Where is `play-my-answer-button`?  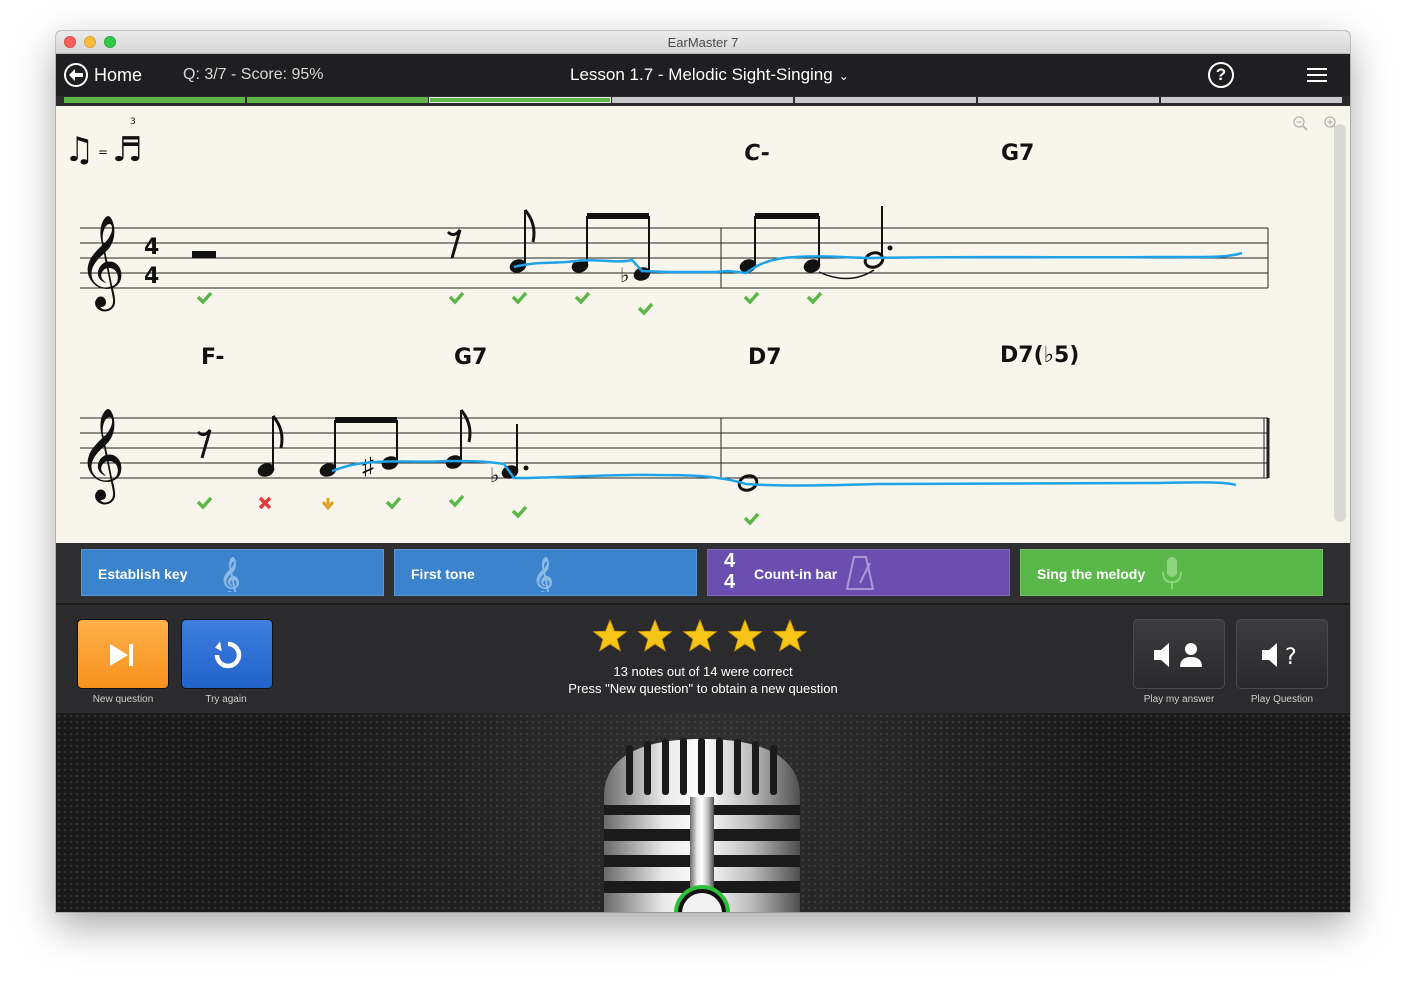
play-my-answer-button is located at coordinates (1179, 654).